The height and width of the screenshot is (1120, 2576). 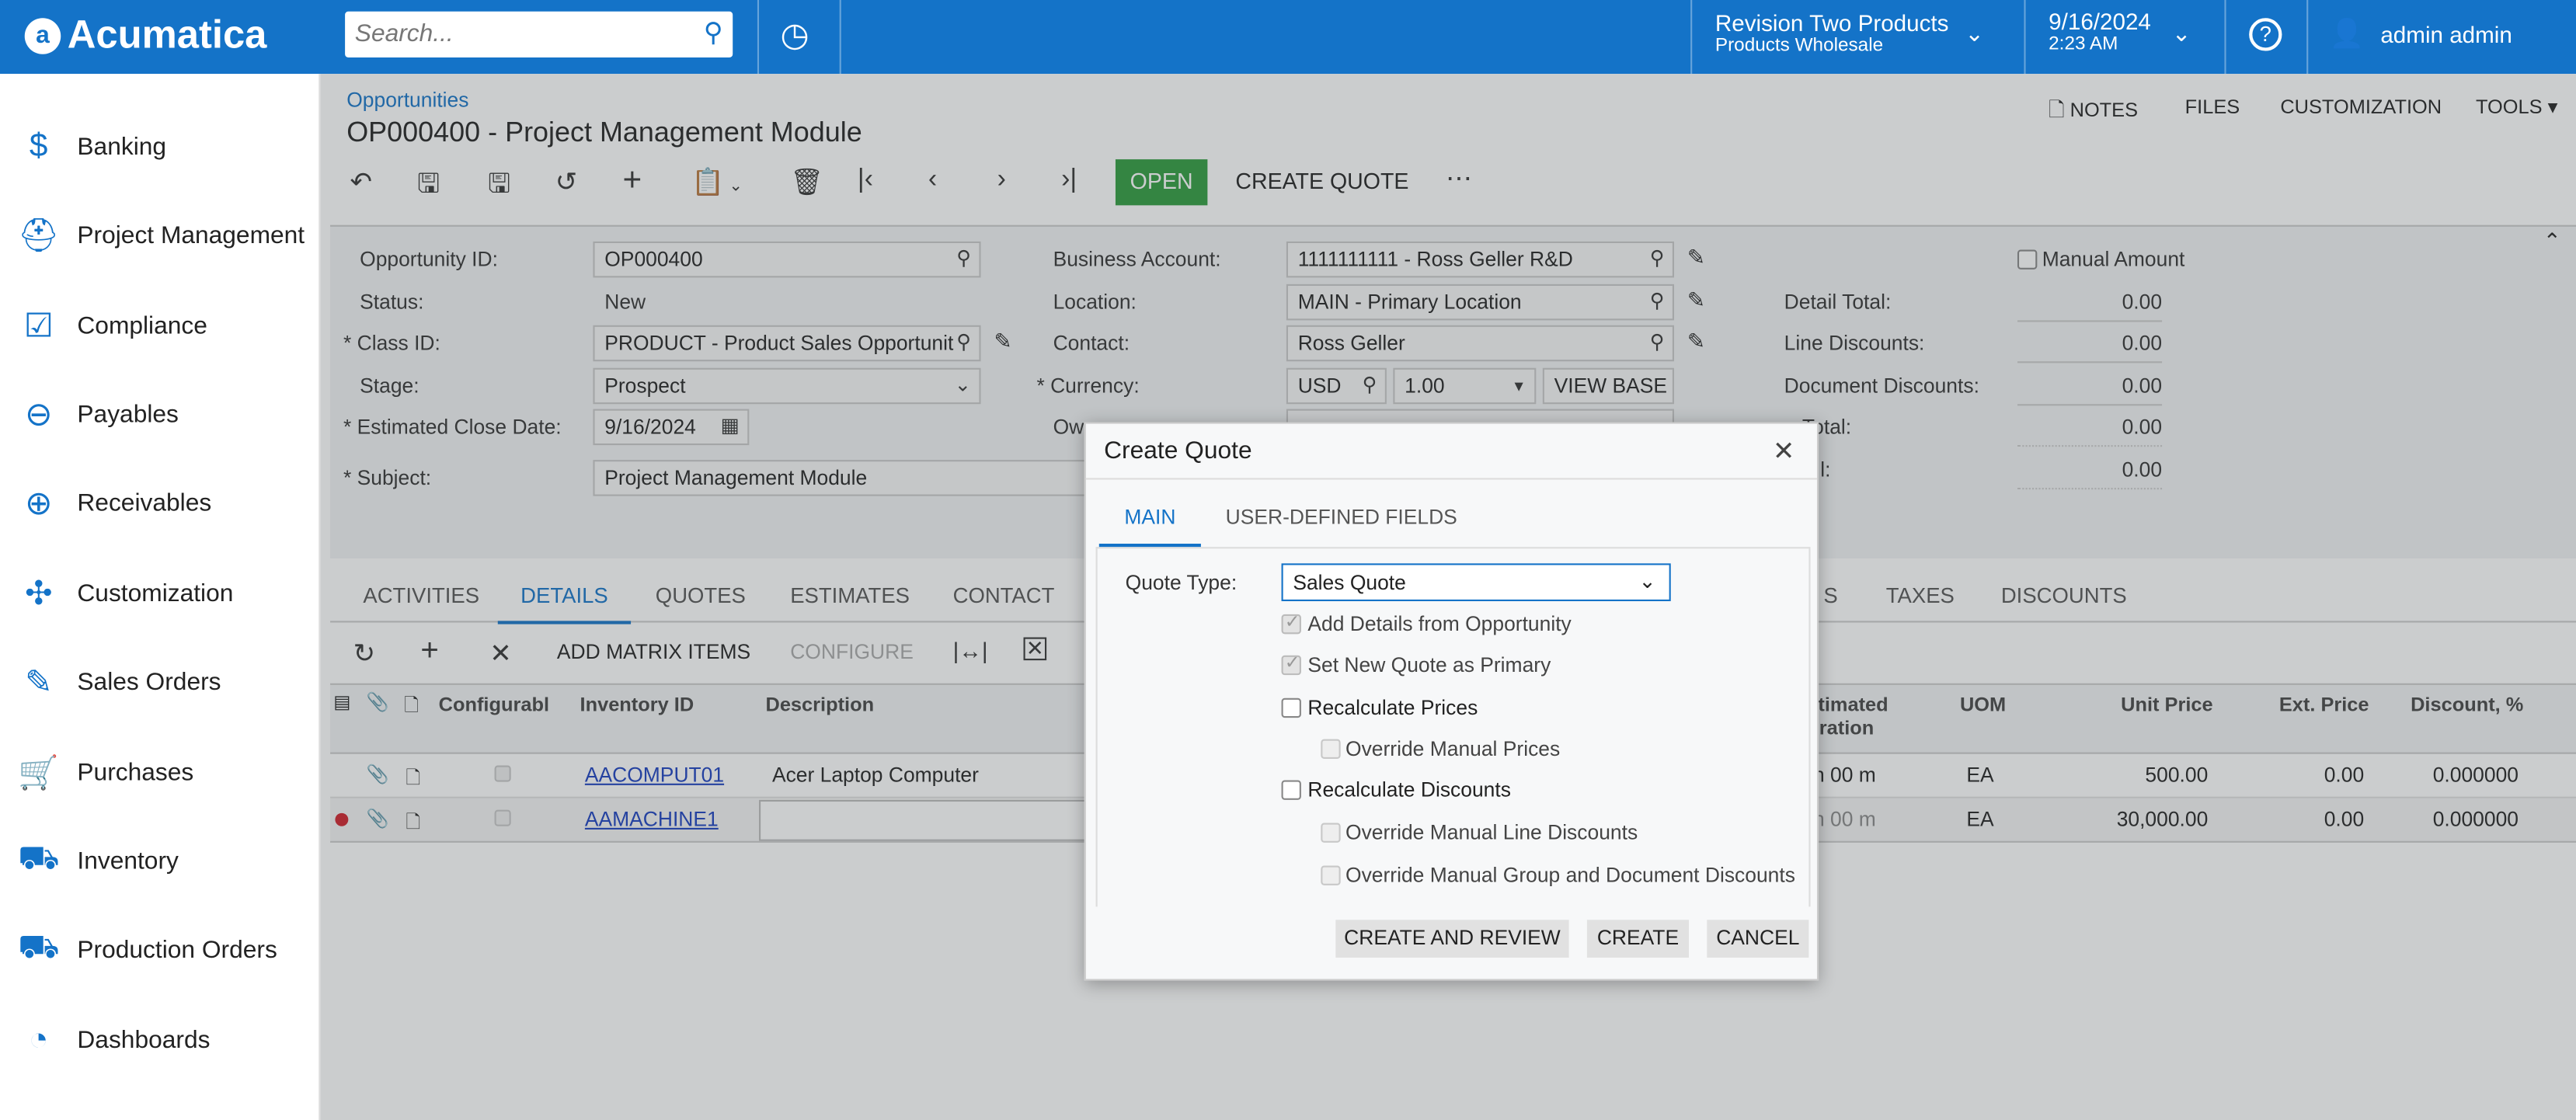 I want to click on date-selector: 9/16/2024 2:23 AM, so click(x=2100, y=32).